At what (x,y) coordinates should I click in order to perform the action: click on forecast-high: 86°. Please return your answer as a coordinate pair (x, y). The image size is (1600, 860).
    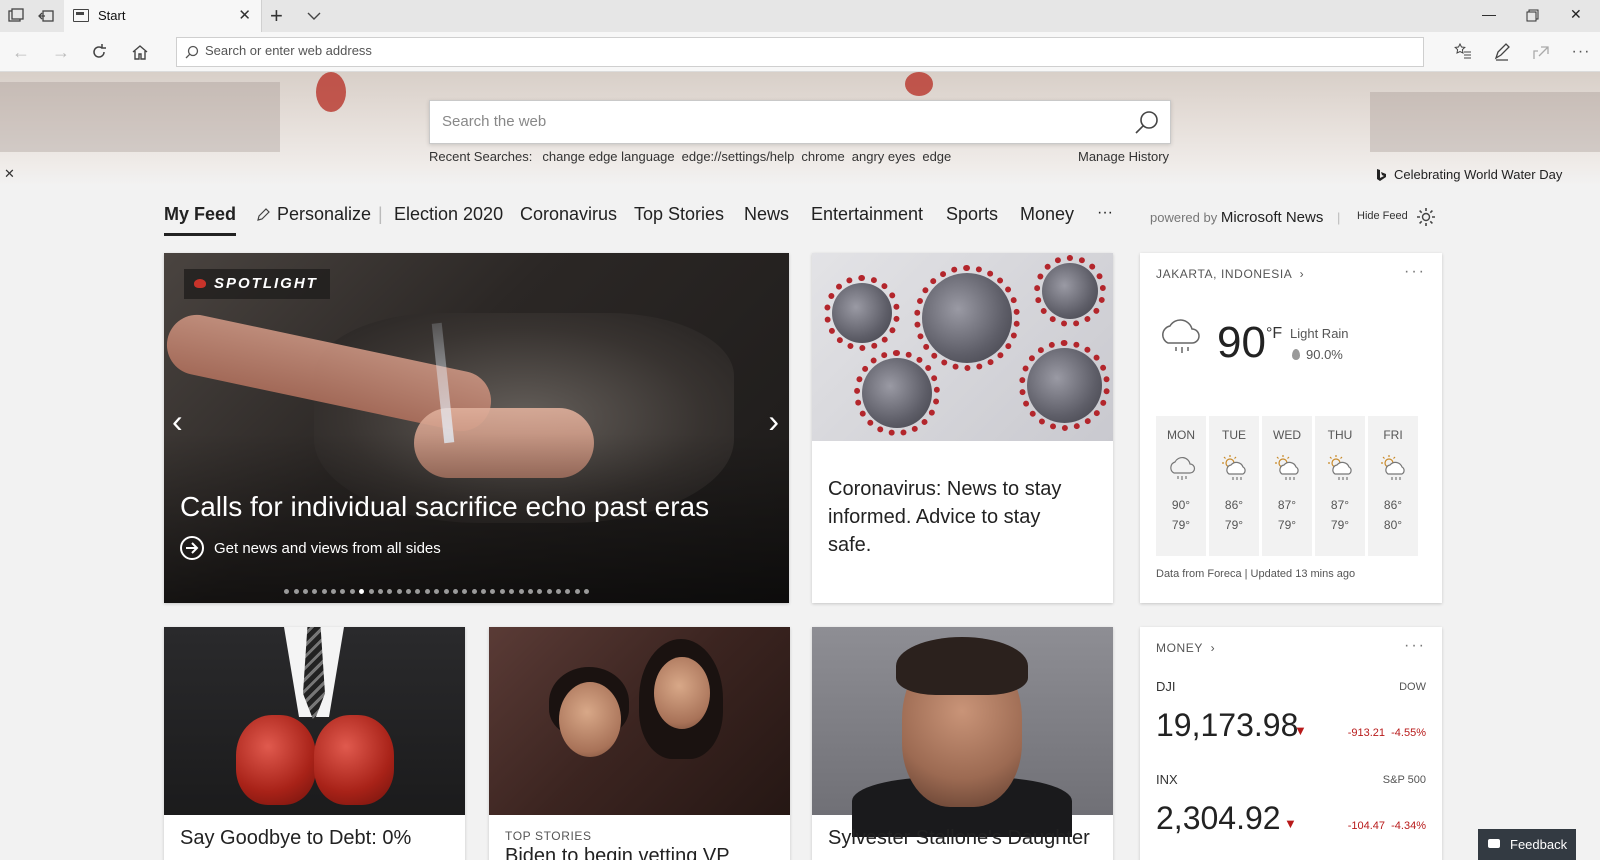
    Looking at the image, I should click on (1393, 505).